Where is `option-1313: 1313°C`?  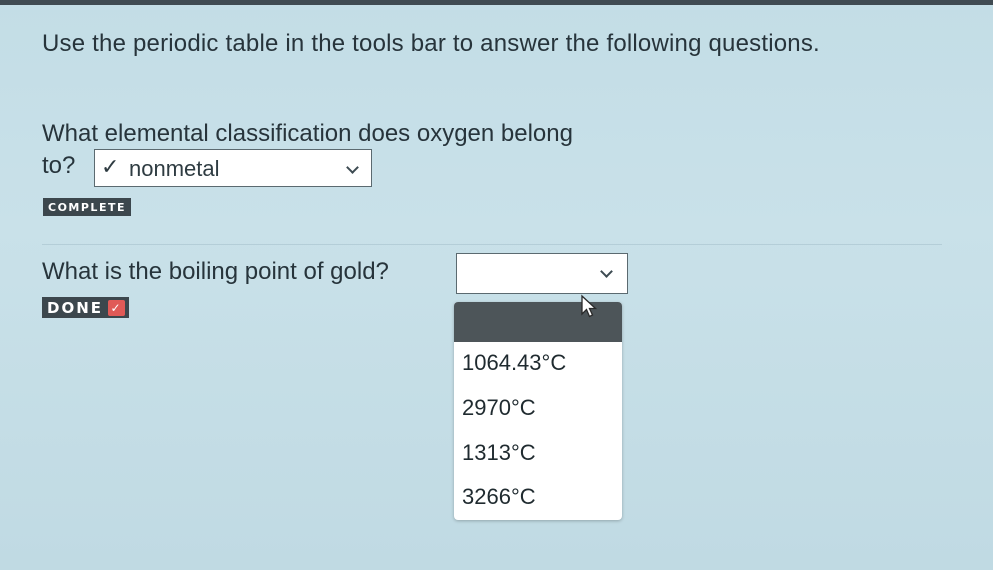
option-1313: 1313°C is located at coordinates (499, 453).